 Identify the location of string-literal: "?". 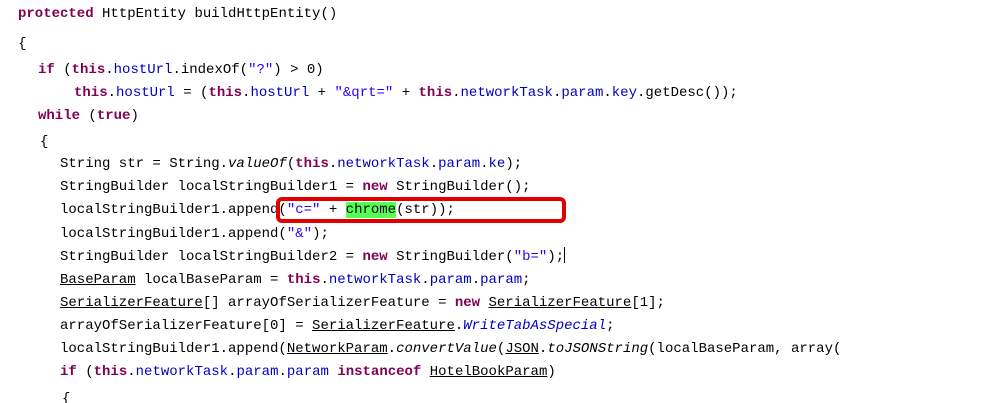
(261, 70).